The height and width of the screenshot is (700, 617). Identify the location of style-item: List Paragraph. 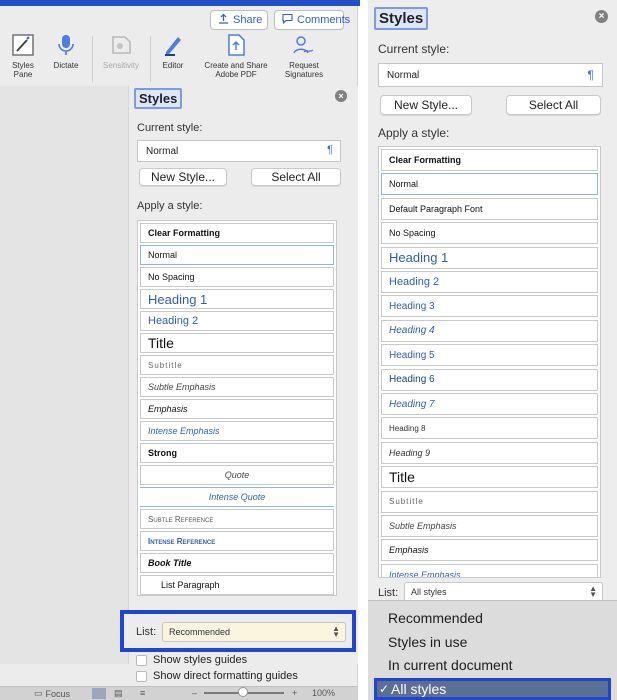
(237, 585).